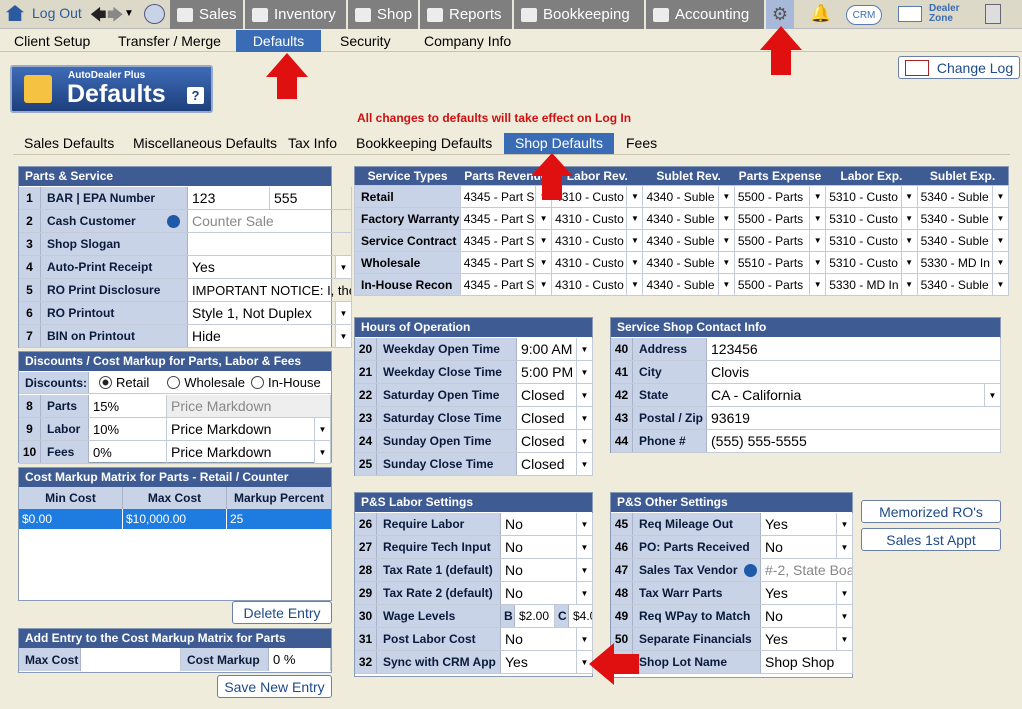 The width and height of the screenshot is (1022, 709). I want to click on matrix-row: $0.00 $10,000.00 25, so click(175, 519).